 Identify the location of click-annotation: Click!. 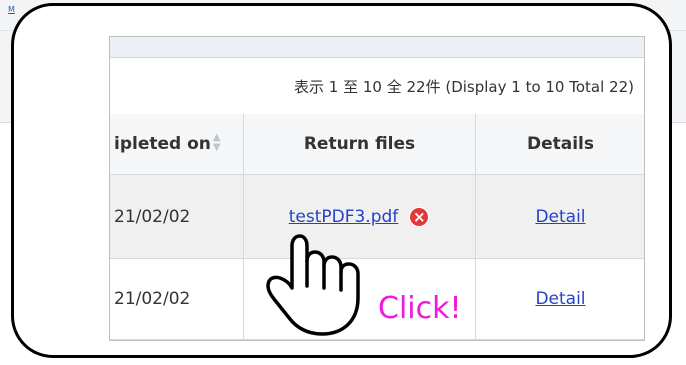
(420, 308).